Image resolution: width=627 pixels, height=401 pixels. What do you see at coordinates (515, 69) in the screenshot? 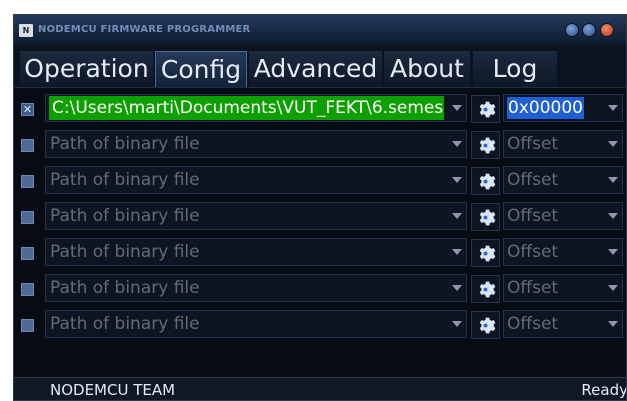
I see `tab-log: Log` at bounding box center [515, 69].